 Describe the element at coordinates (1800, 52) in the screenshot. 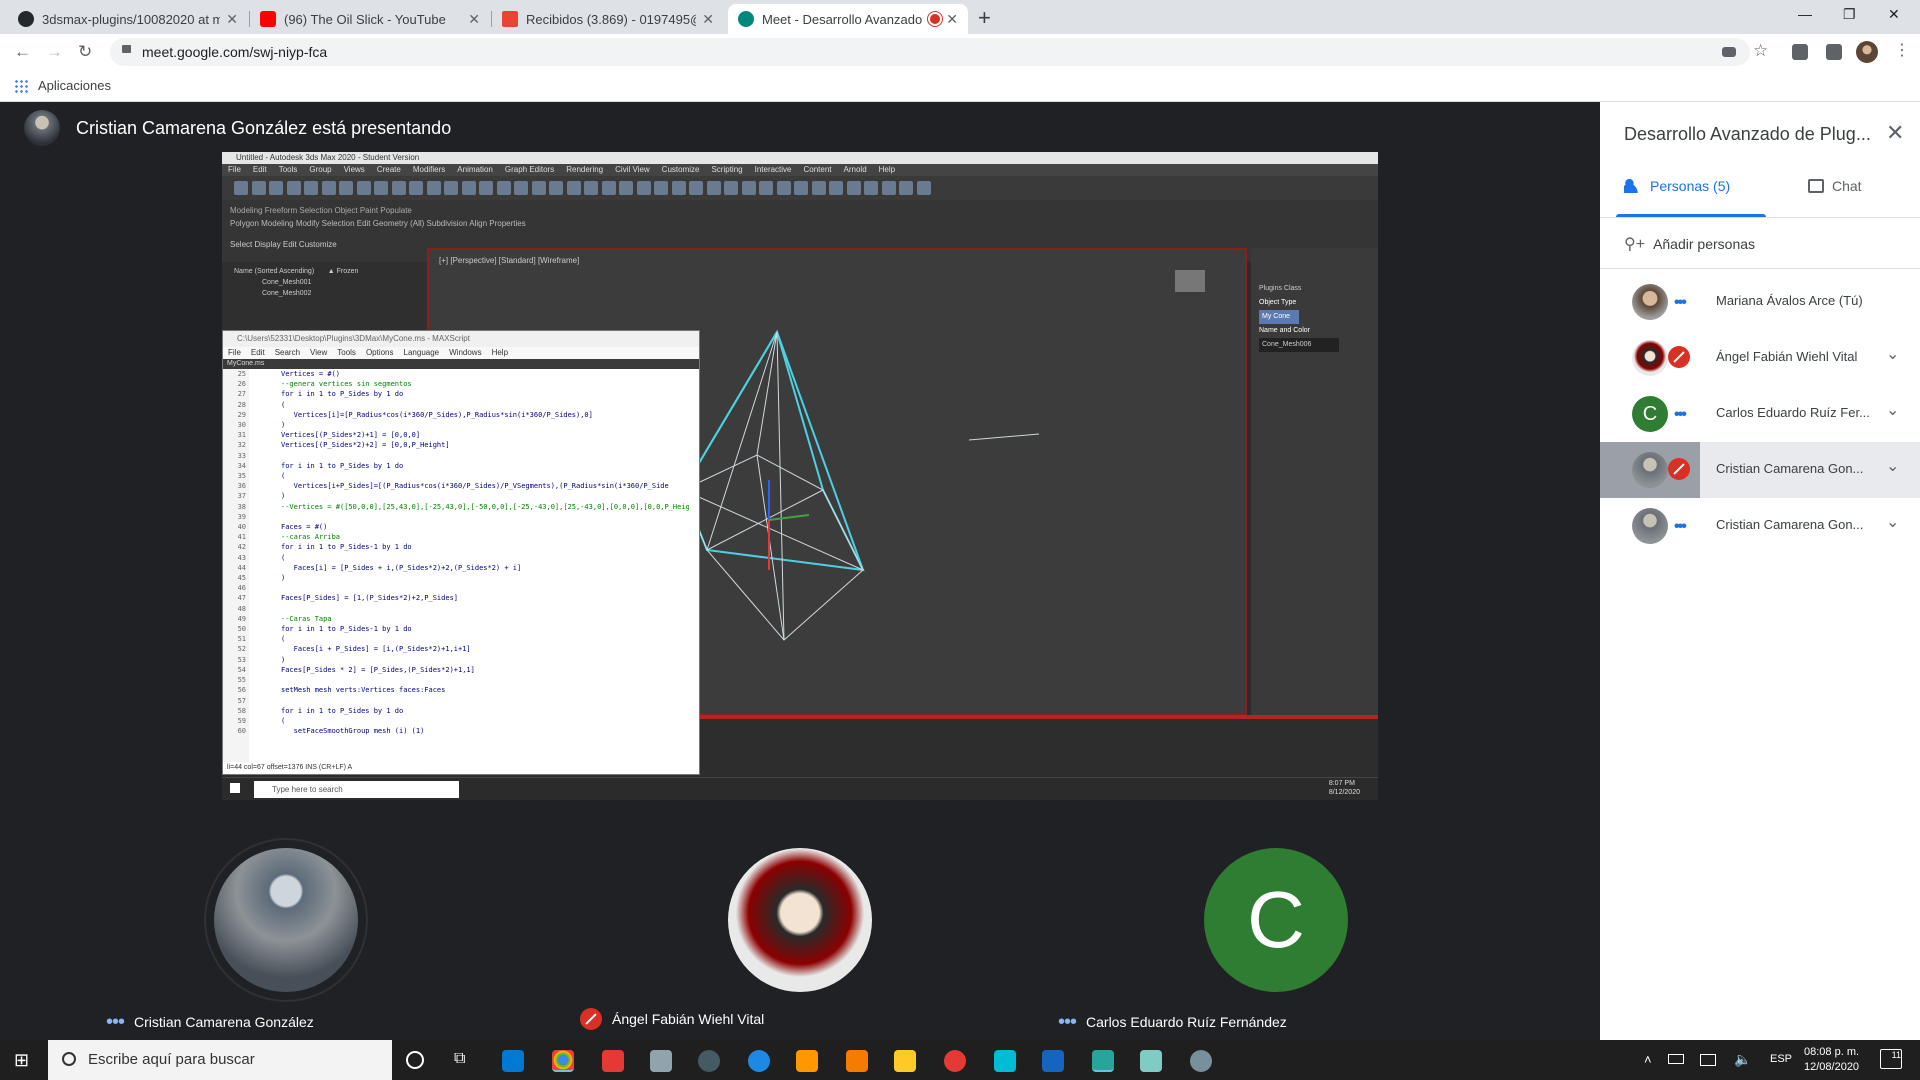

I see `extension-grid-icon` at that location.